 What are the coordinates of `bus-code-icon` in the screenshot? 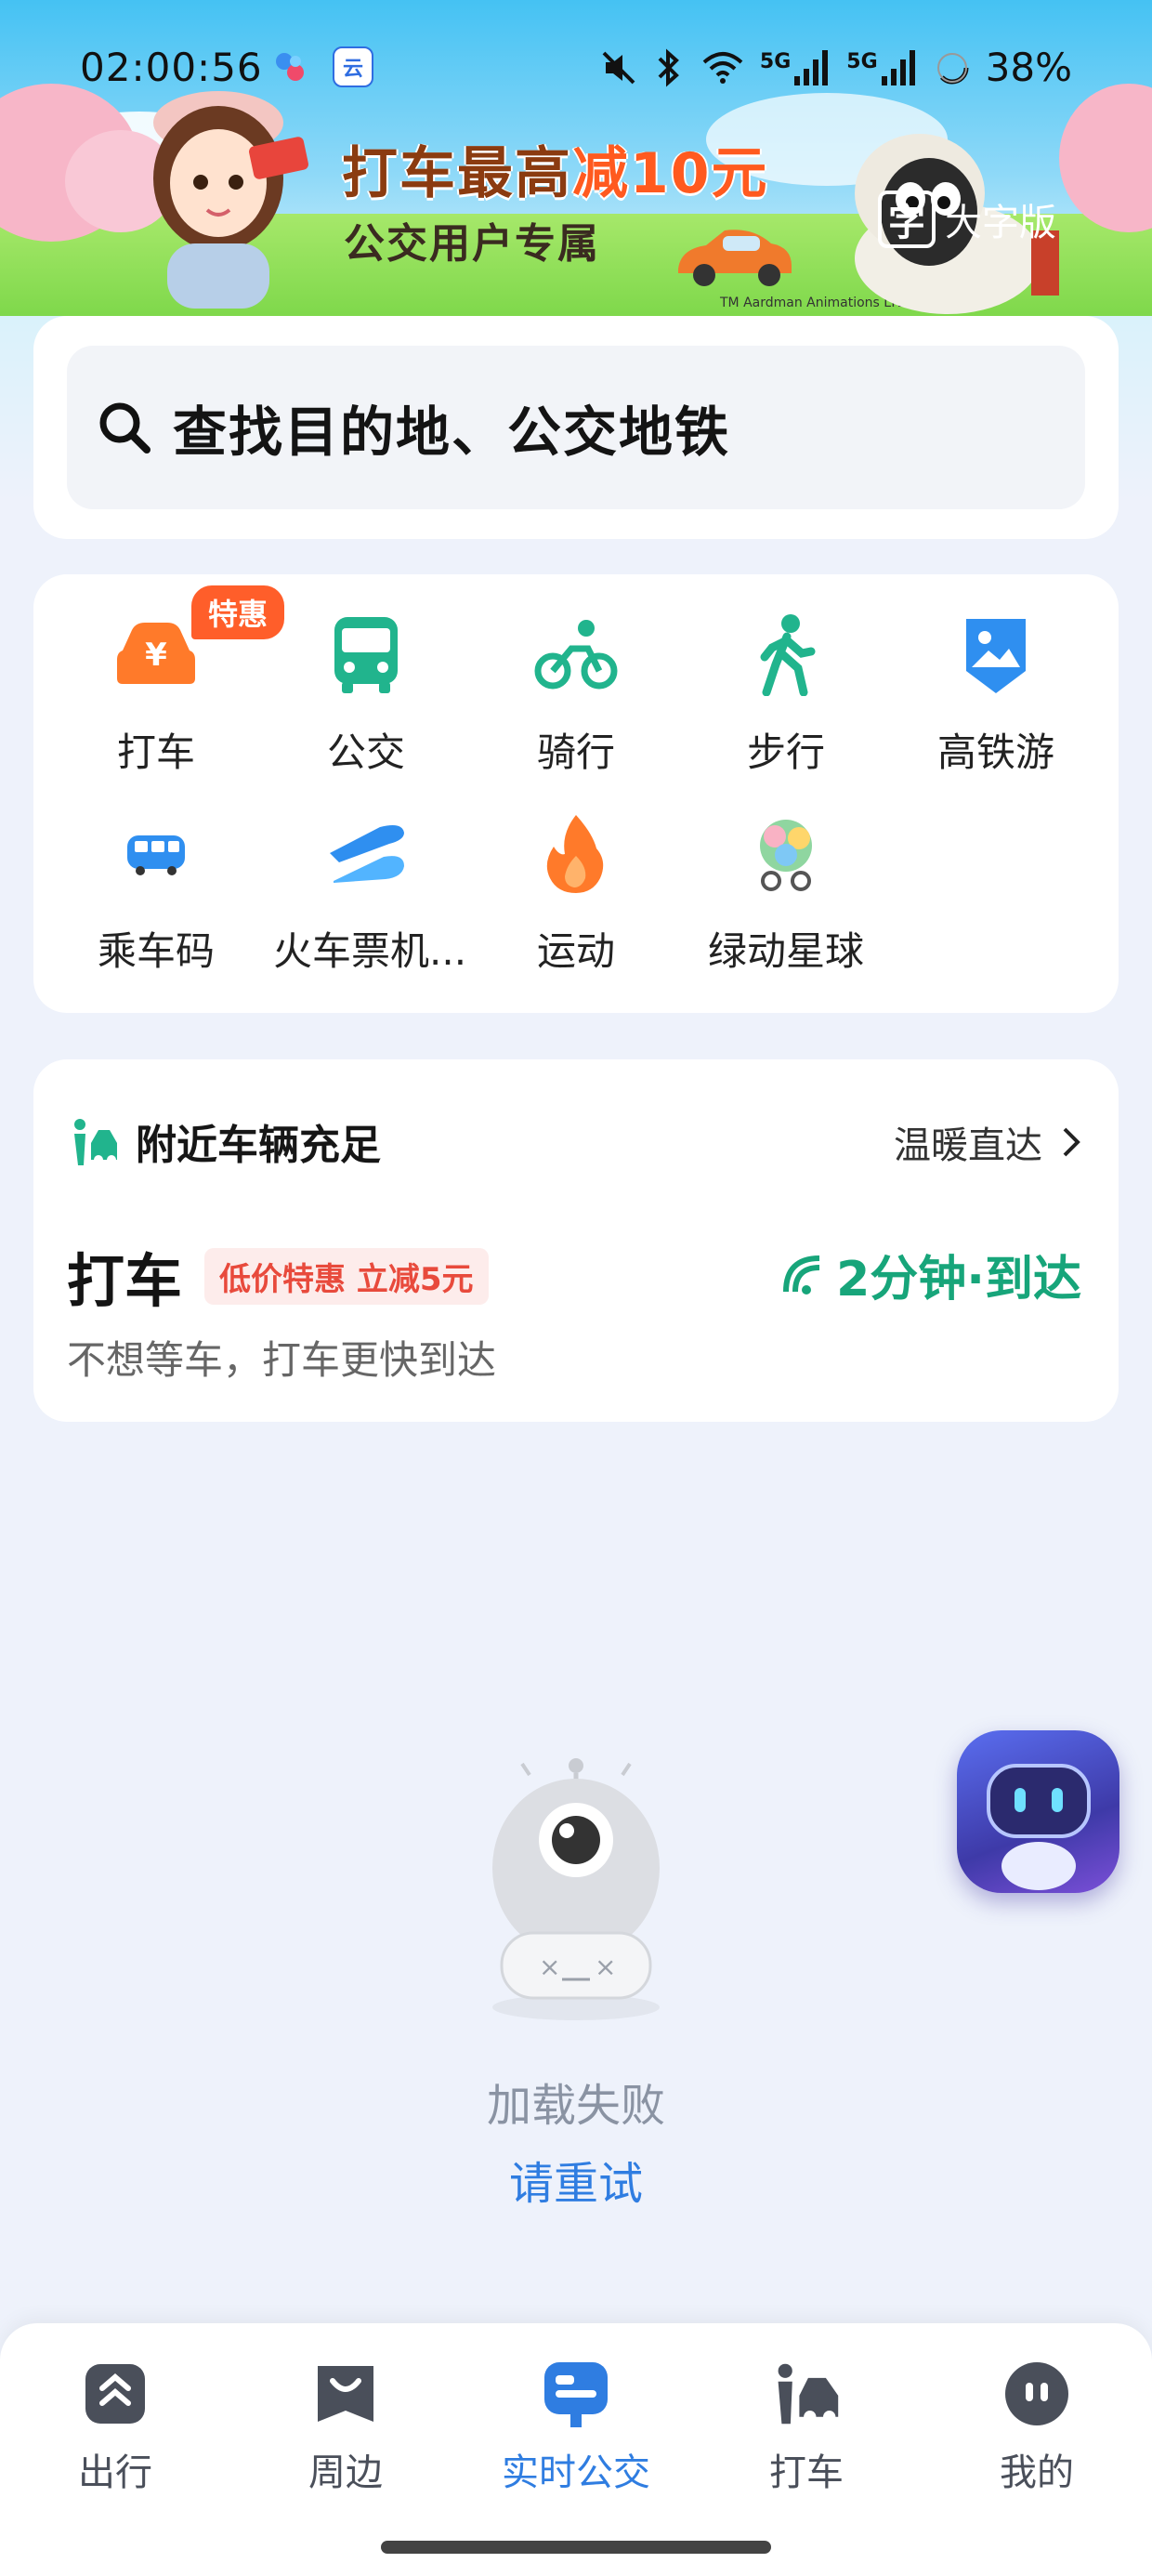 It's located at (156, 853).